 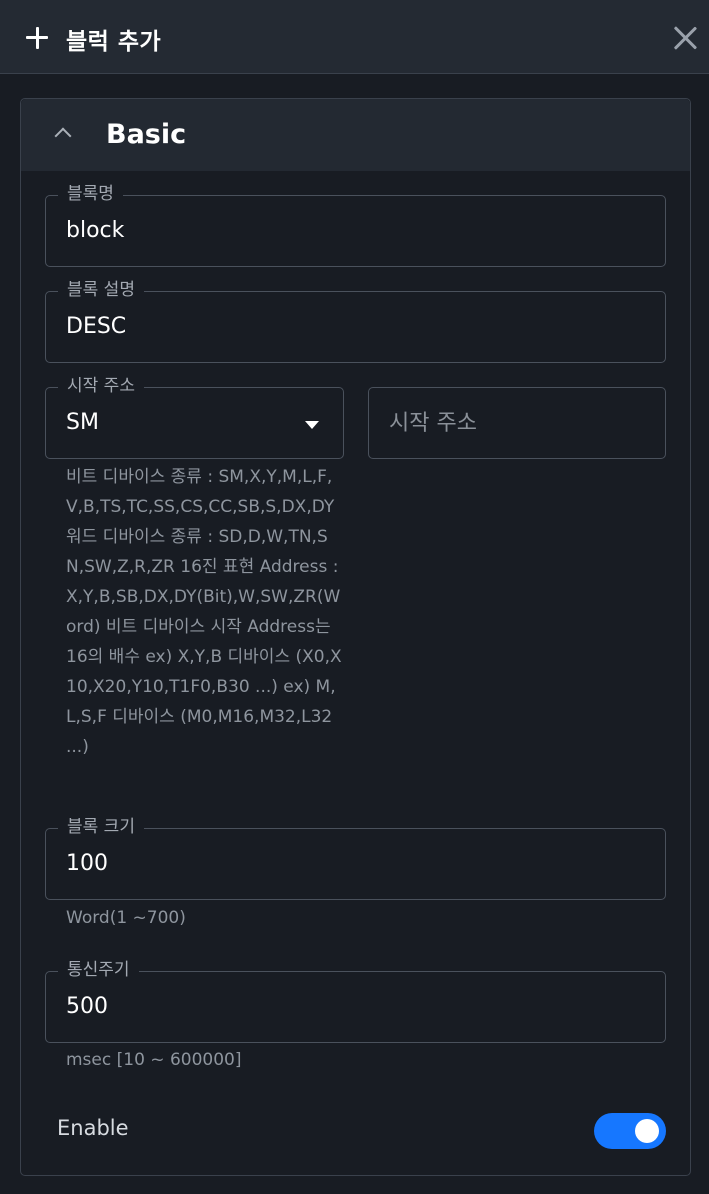 I want to click on caret-down-icon, so click(x=312, y=425).